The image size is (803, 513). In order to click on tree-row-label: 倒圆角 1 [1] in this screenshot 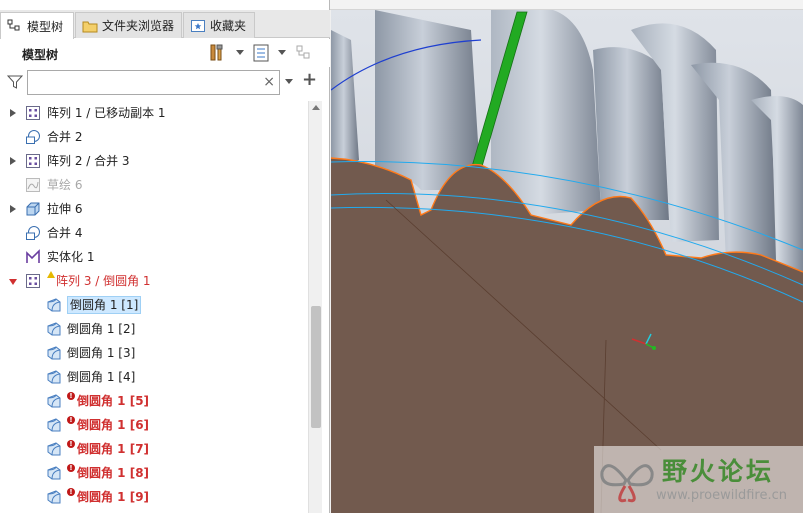, I will do `click(104, 305)`.